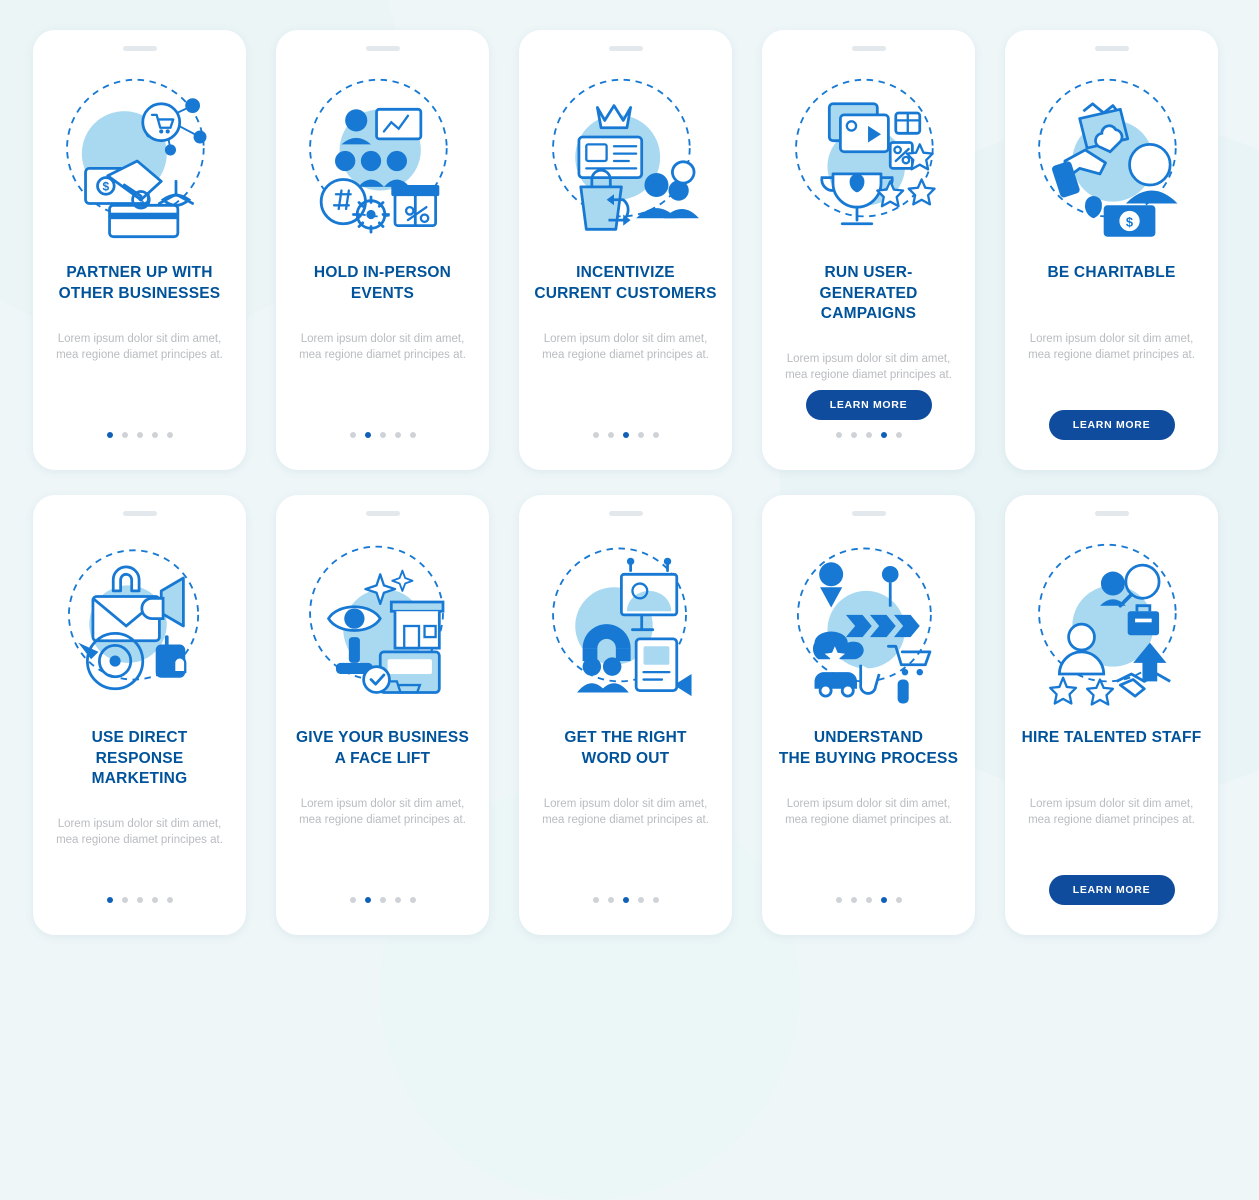 This screenshot has width=1259, height=1200. Describe the element at coordinates (868, 748) in the screenshot. I see `card-title: UNDERSTAND THE BUYING PROCESS` at that location.